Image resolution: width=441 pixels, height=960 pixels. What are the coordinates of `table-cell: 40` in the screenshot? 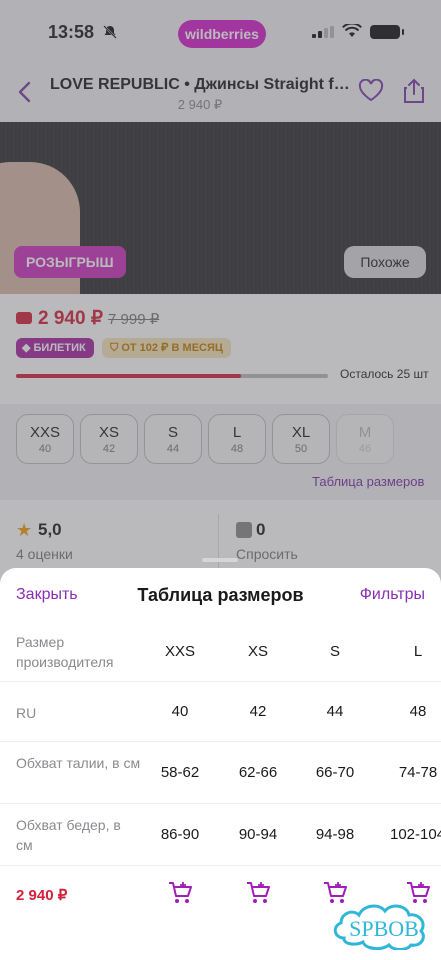 It's located at (180, 711).